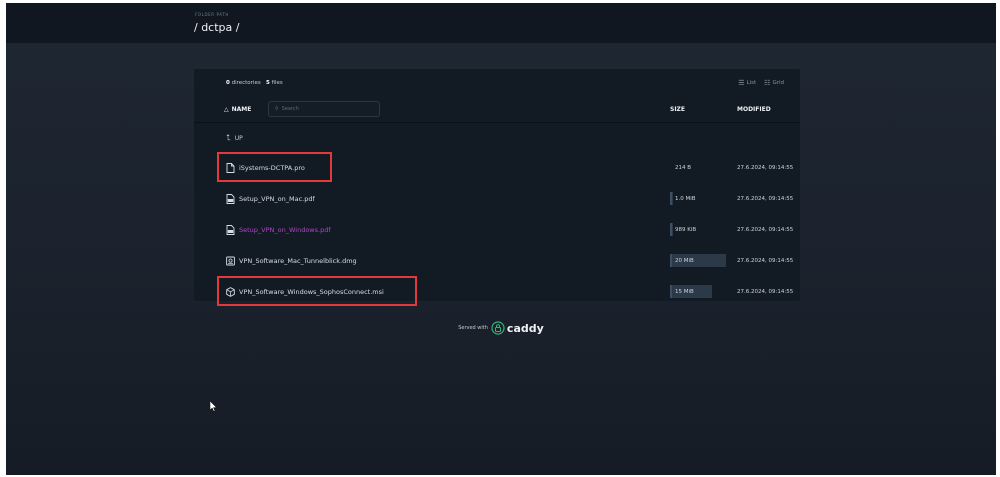  I want to click on directory-label: directories, so click(246, 83).